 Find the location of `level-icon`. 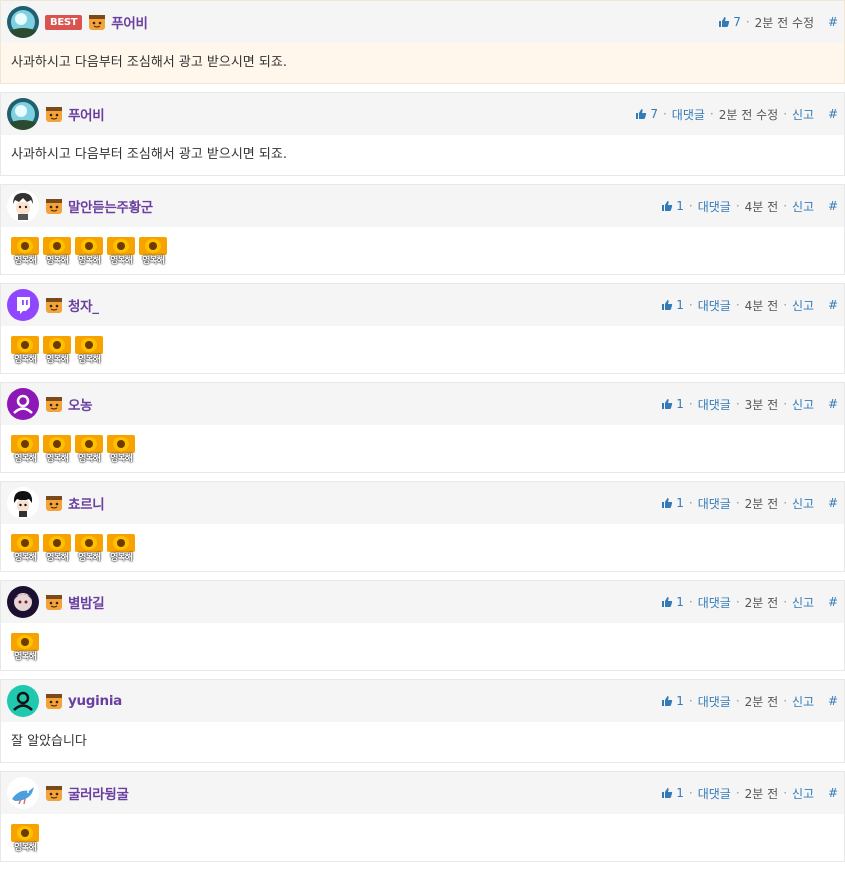

level-icon is located at coordinates (97, 22).